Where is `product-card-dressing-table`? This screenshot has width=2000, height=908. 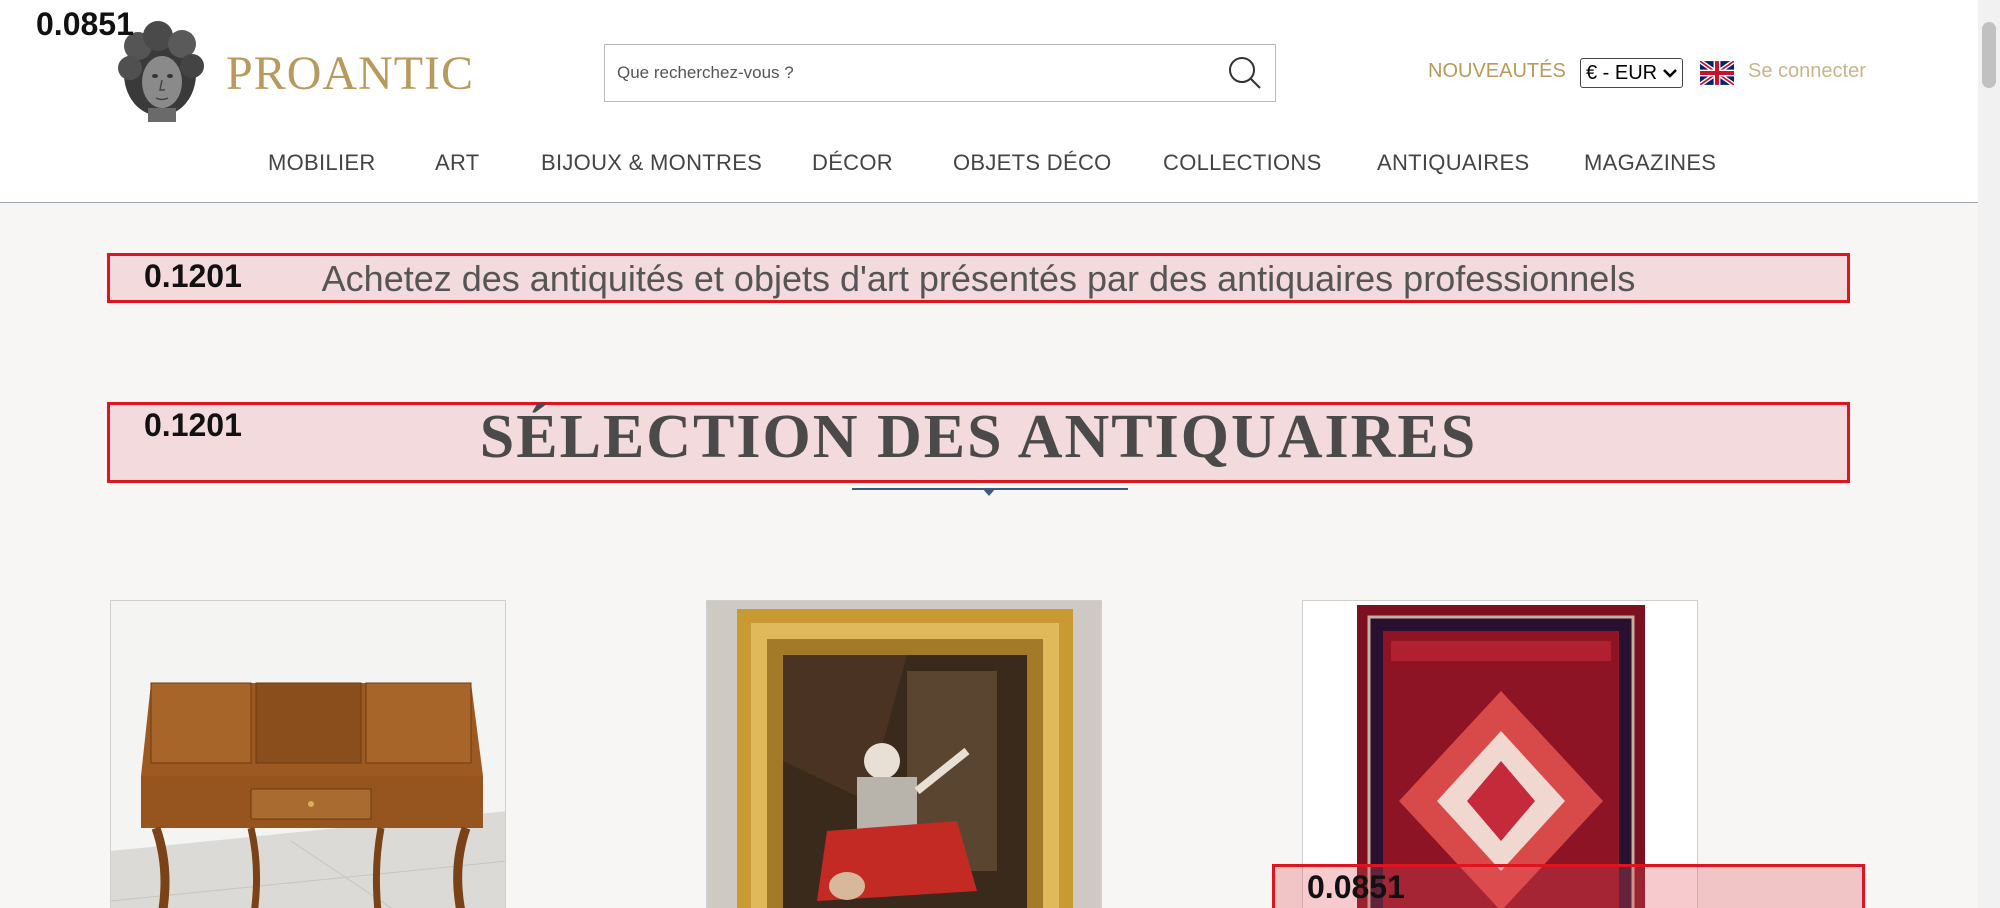 product-card-dressing-table is located at coordinates (308, 754).